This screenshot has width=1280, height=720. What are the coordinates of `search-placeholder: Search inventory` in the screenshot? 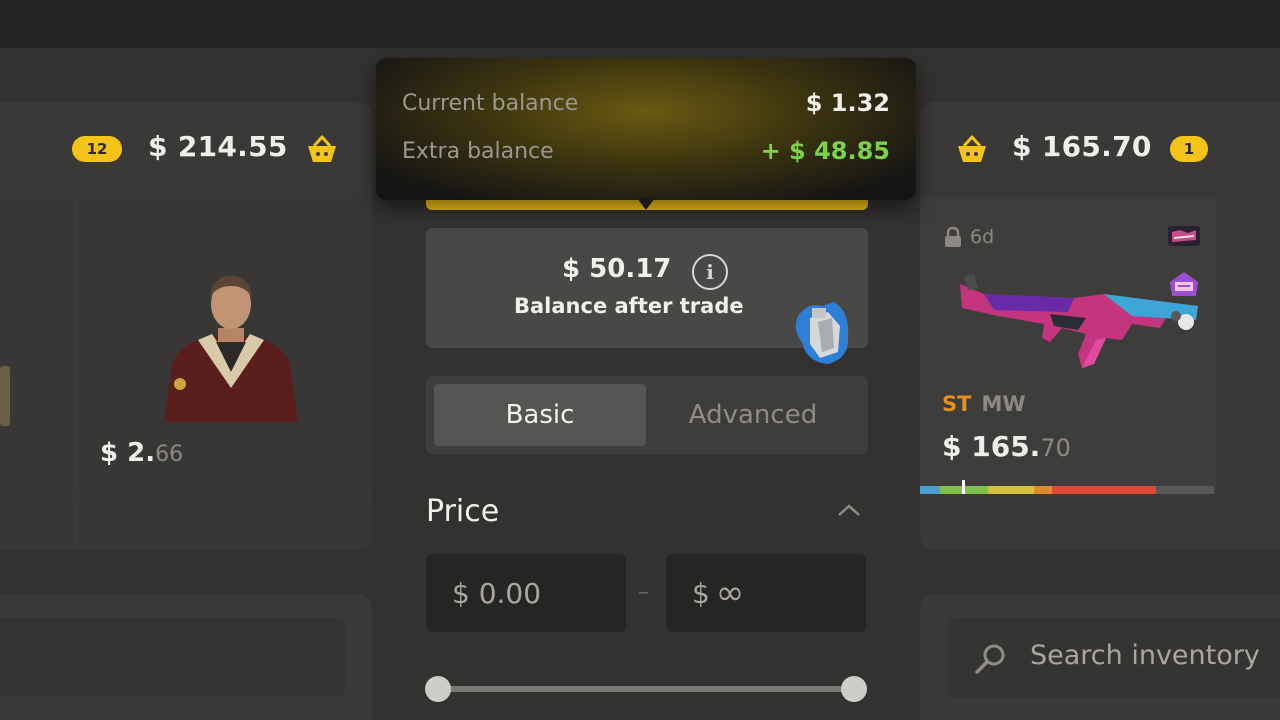 It's located at (1145, 655).